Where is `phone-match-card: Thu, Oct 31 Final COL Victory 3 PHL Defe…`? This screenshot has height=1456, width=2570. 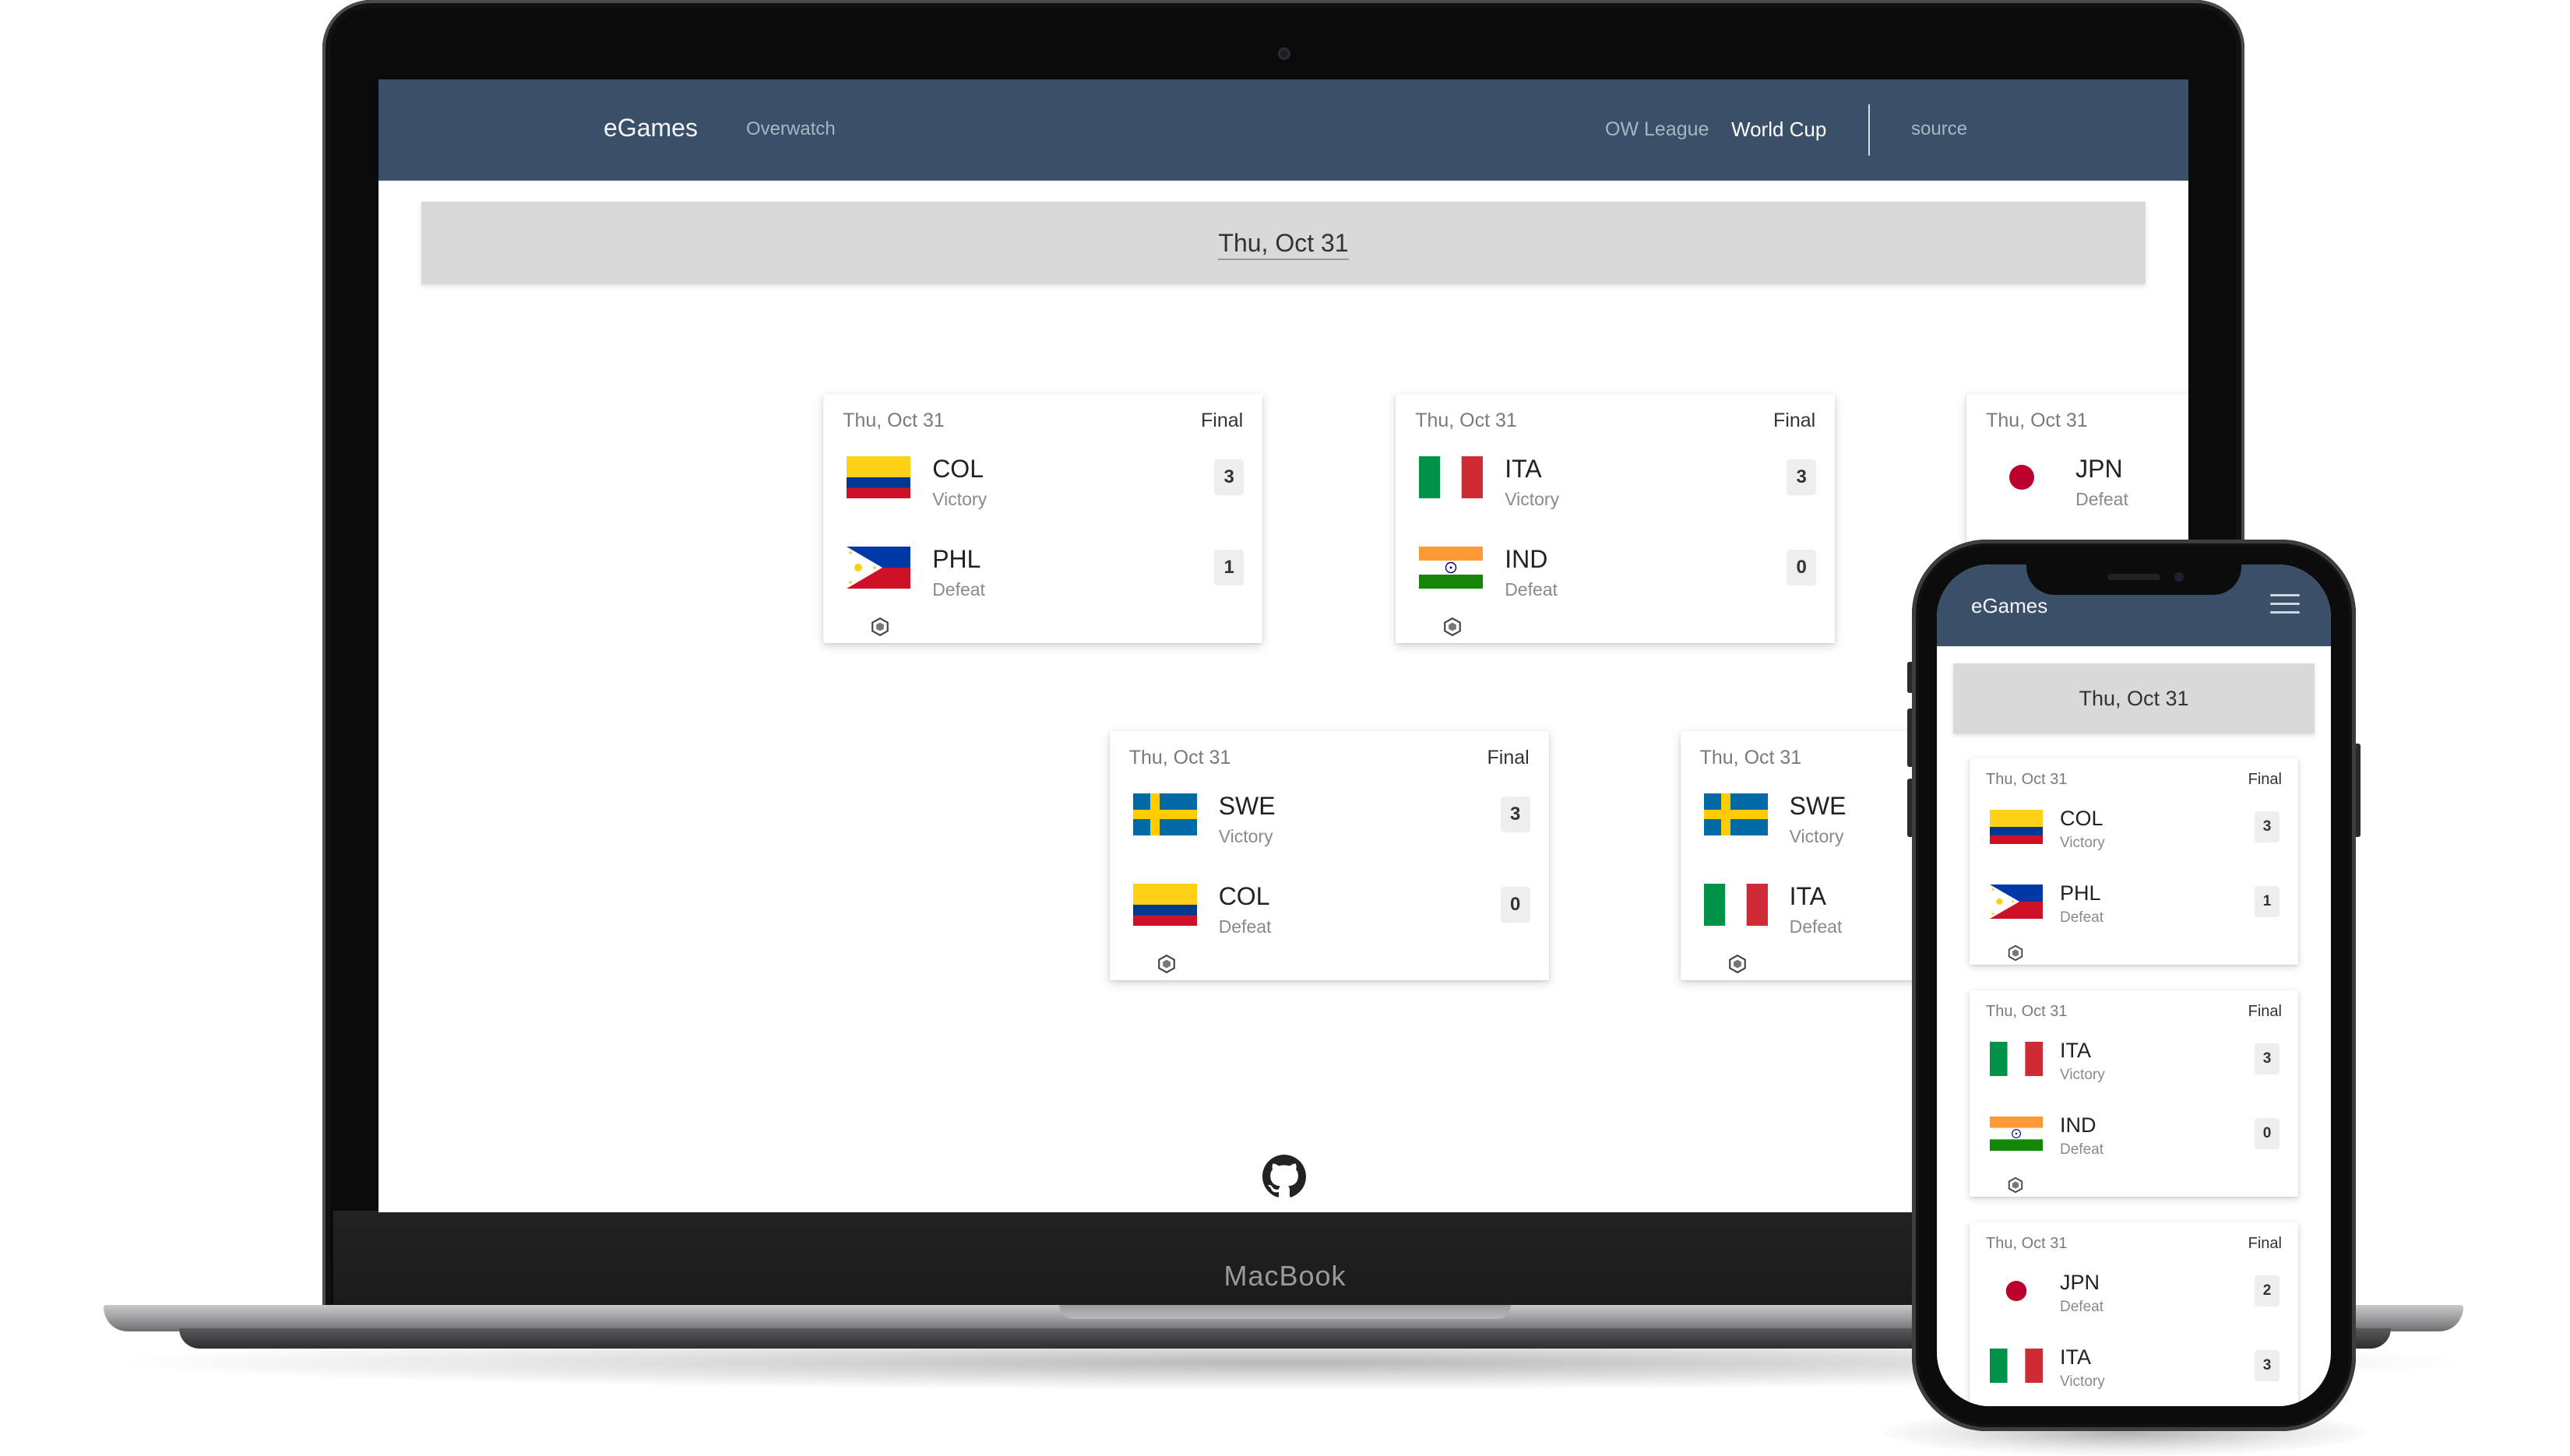 phone-match-card: Thu, Oct 31 Final COL Victory 3 PHL Defe… is located at coordinates (2134, 862).